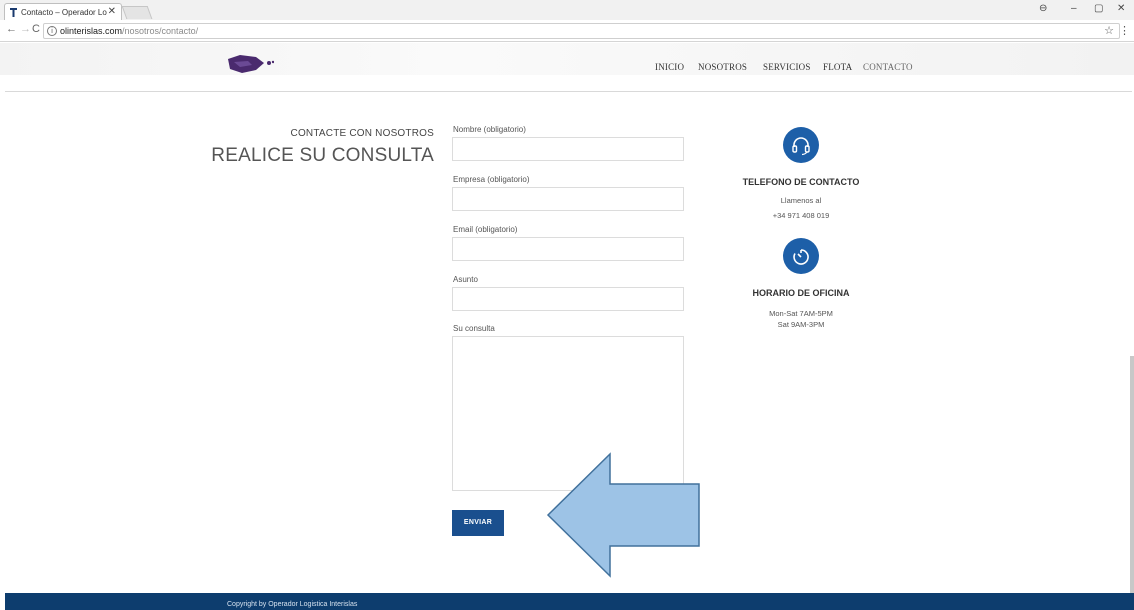  Describe the element at coordinates (569, 601) in the screenshot. I see `site-footer` at that location.